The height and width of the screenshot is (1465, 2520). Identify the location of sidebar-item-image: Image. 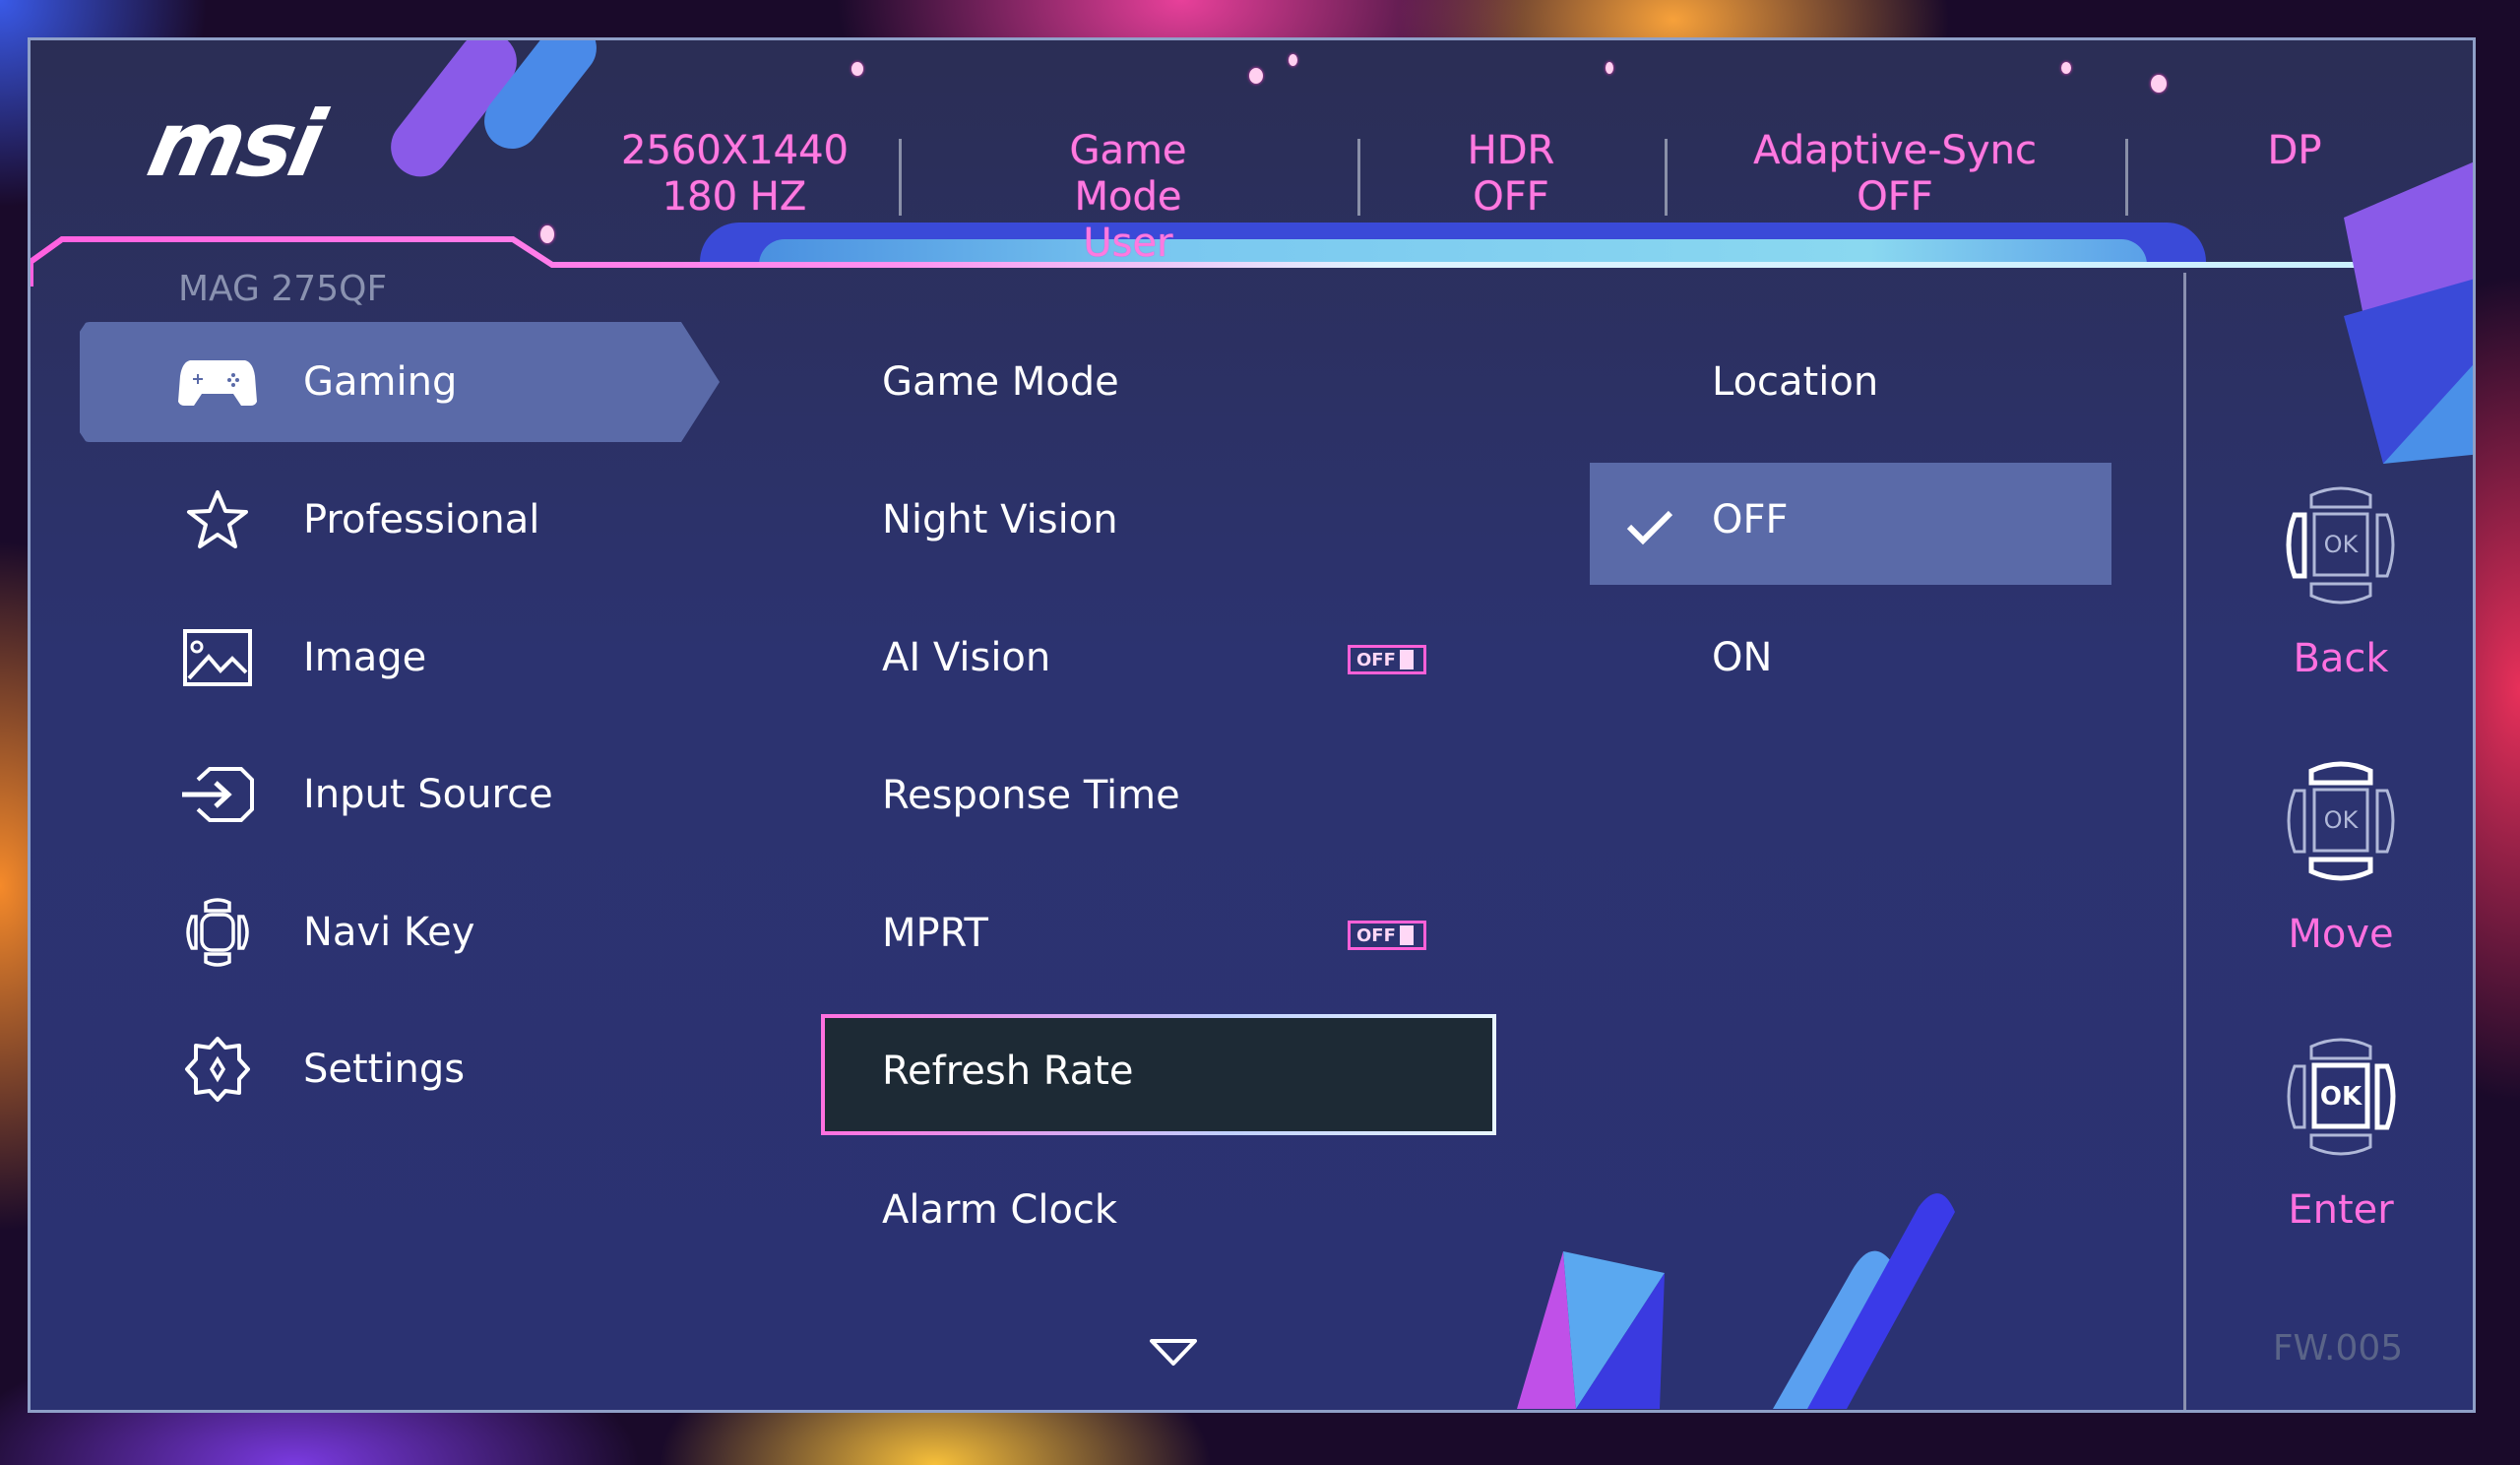
(400, 658).